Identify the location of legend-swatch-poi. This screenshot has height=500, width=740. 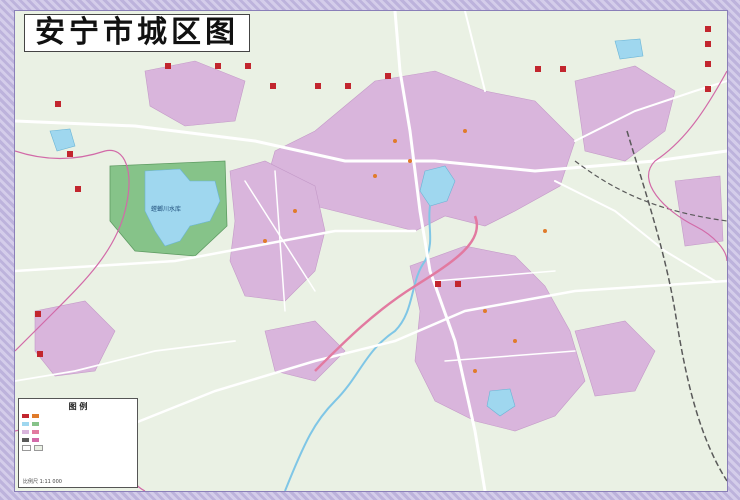
(35, 416).